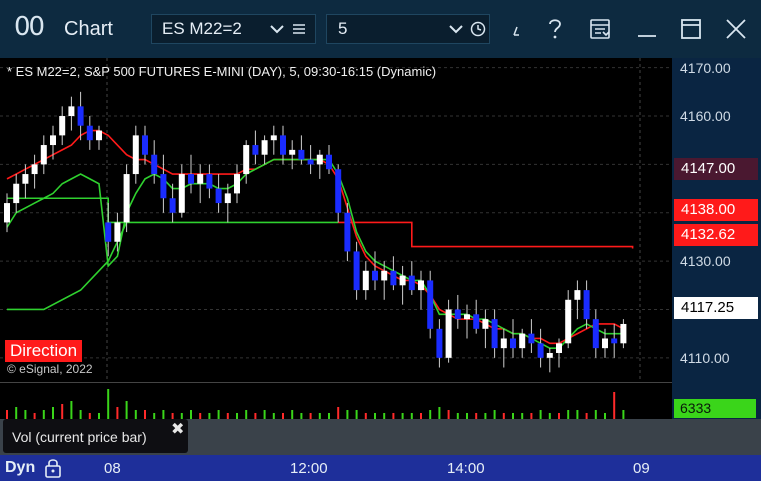 Image resolution: width=761 pixels, height=481 pixels. I want to click on interval-value: 5, so click(343, 28).